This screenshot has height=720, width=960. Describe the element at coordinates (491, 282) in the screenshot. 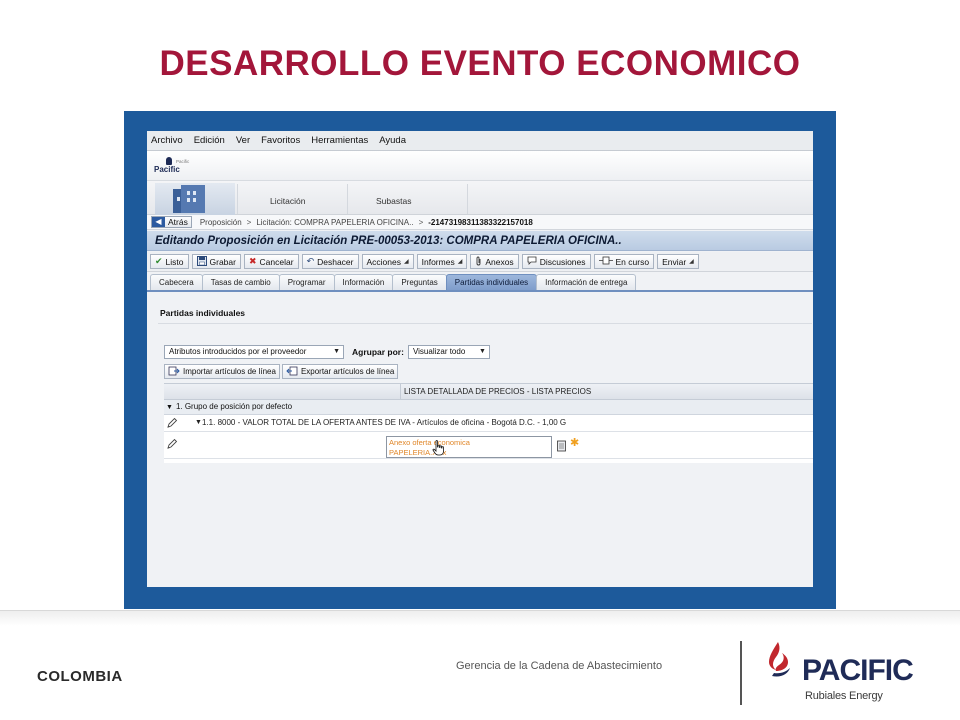

I see `tab-partidas-individuales: Partidas individuales` at that location.